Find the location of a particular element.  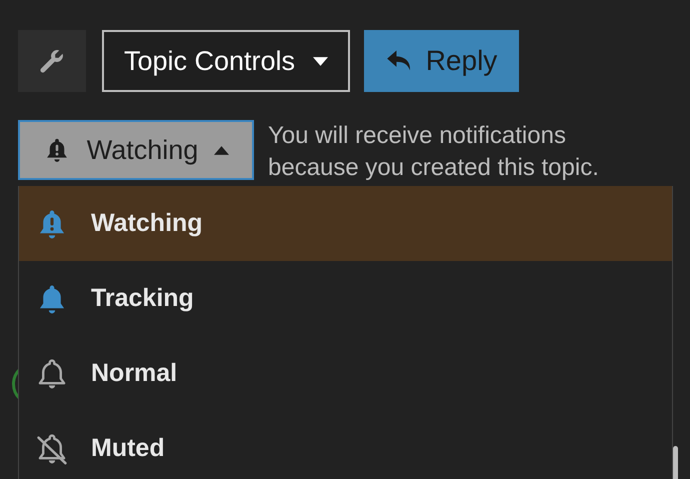

menu-item: Muted is located at coordinates (345, 445).